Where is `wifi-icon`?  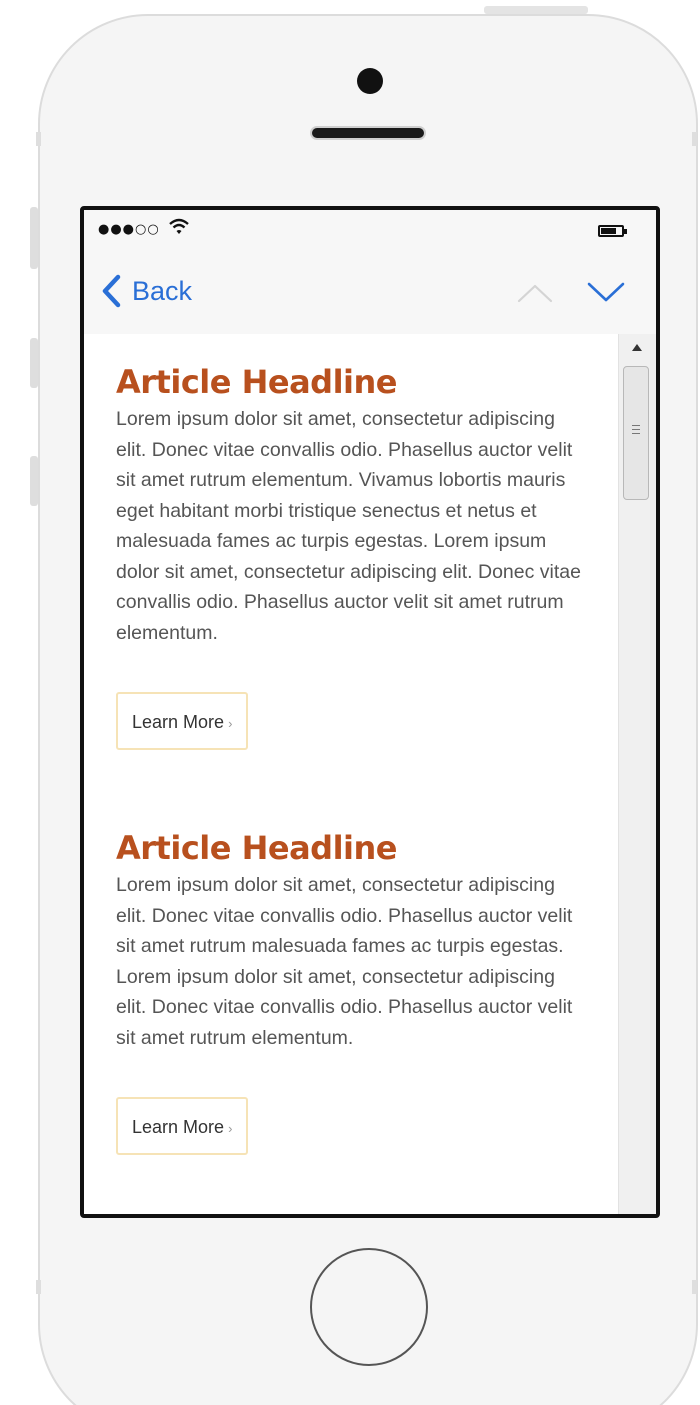 wifi-icon is located at coordinates (179, 226).